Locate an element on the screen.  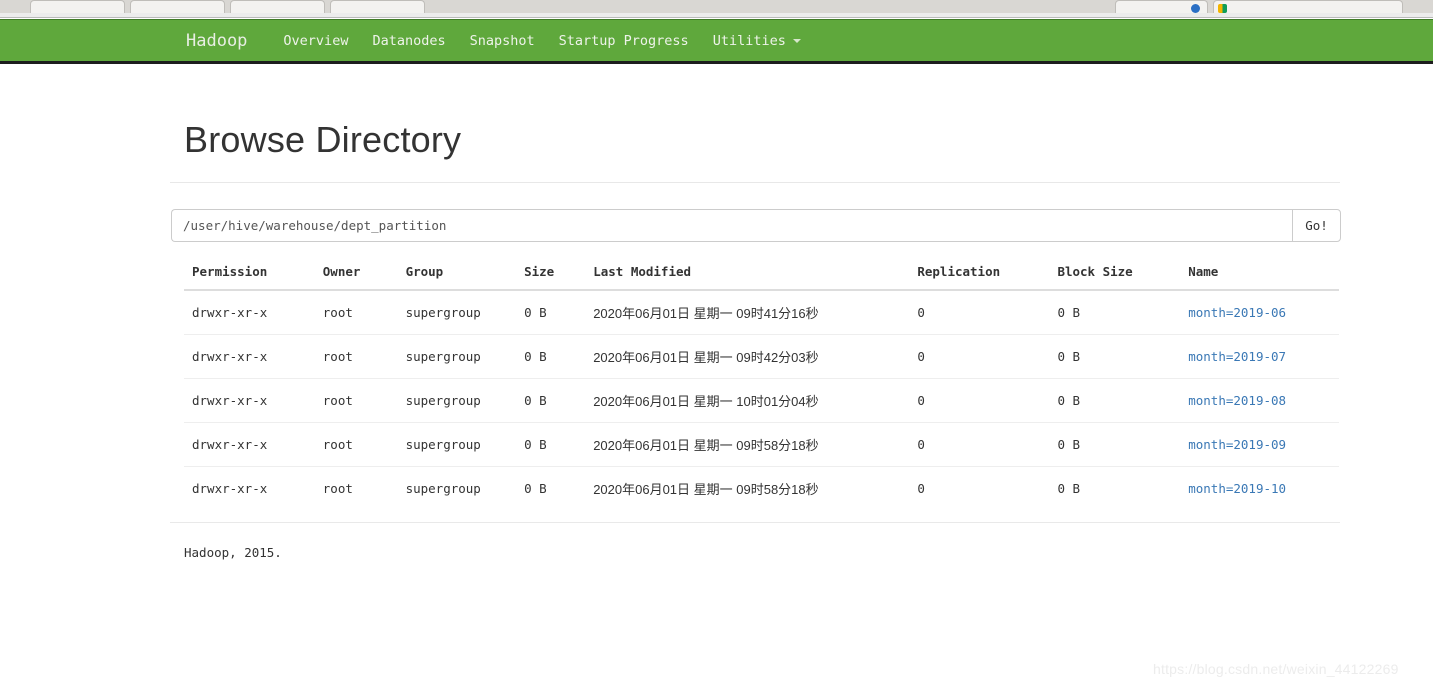
browser-chrome is located at coordinates (716, 6).